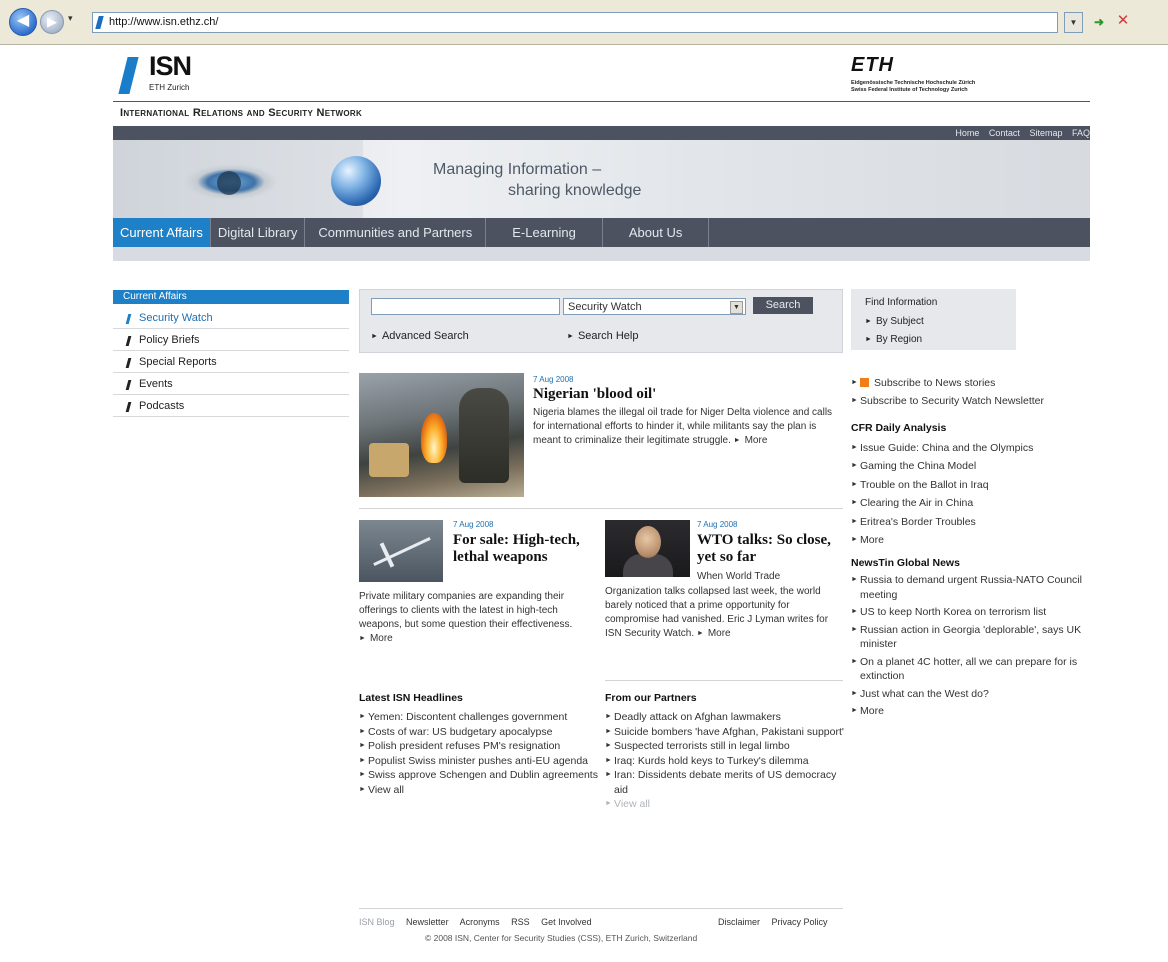 The height and width of the screenshot is (962, 1168). Describe the element at coordinates (934, 383) in the screenshot. I see `subscribe-news-label: Subscribe to News stories` at that location.